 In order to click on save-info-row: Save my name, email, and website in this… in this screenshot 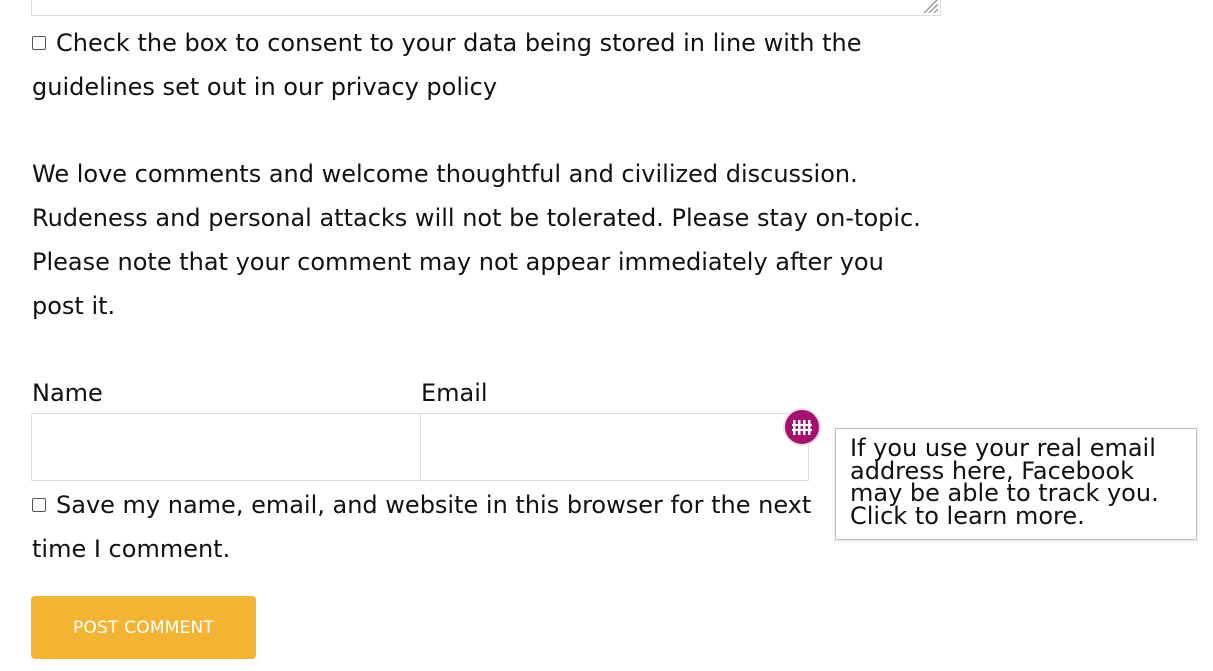, I will do `click(432, 527)`.